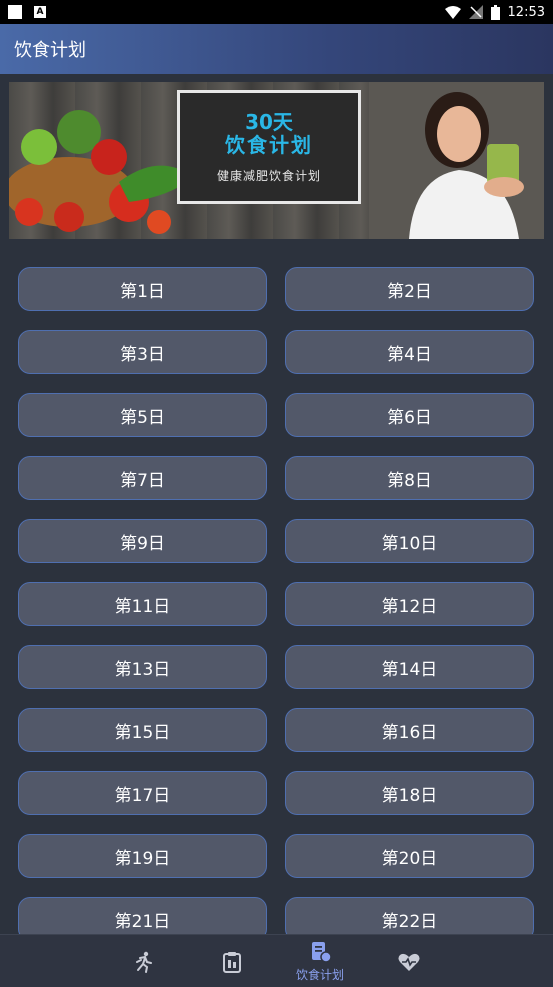 The image size is (553, 987). Describe the element at coordinates (456, 160) in the screenshot. I see `woman-photo` at that location.